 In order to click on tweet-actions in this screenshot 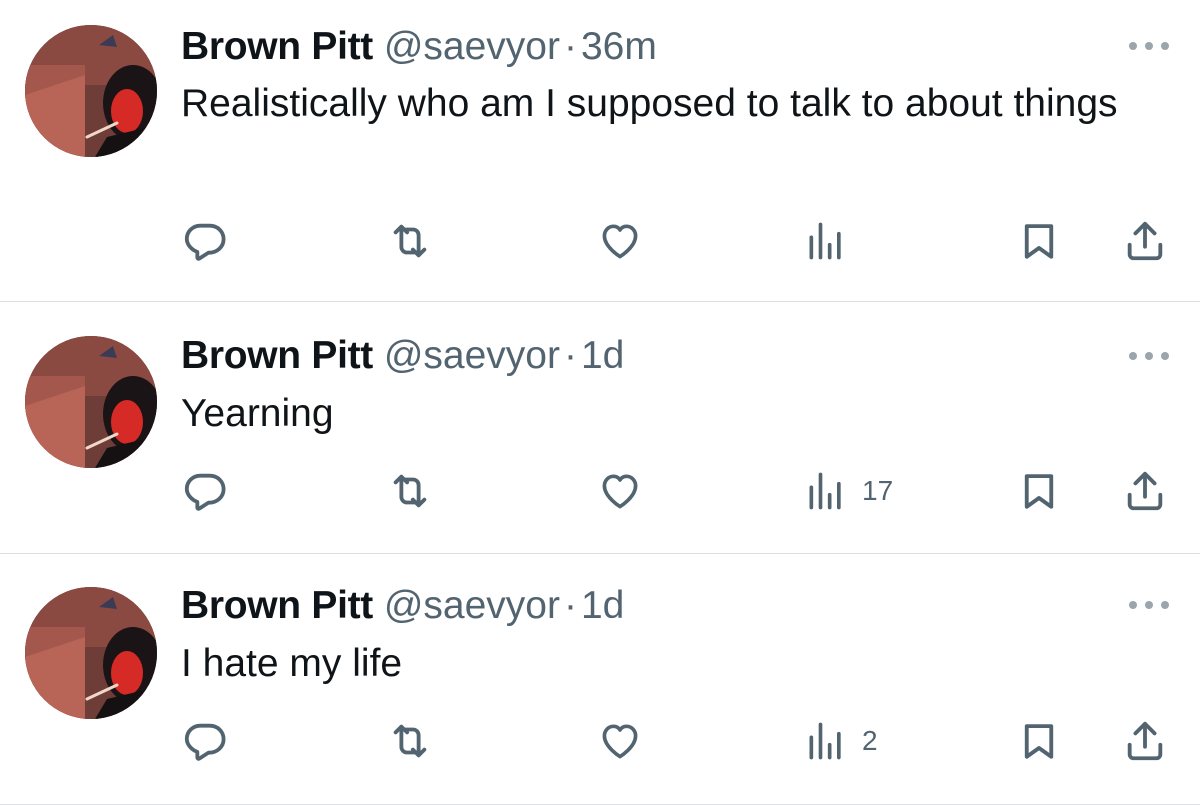, I will do `click(600, 241)`.